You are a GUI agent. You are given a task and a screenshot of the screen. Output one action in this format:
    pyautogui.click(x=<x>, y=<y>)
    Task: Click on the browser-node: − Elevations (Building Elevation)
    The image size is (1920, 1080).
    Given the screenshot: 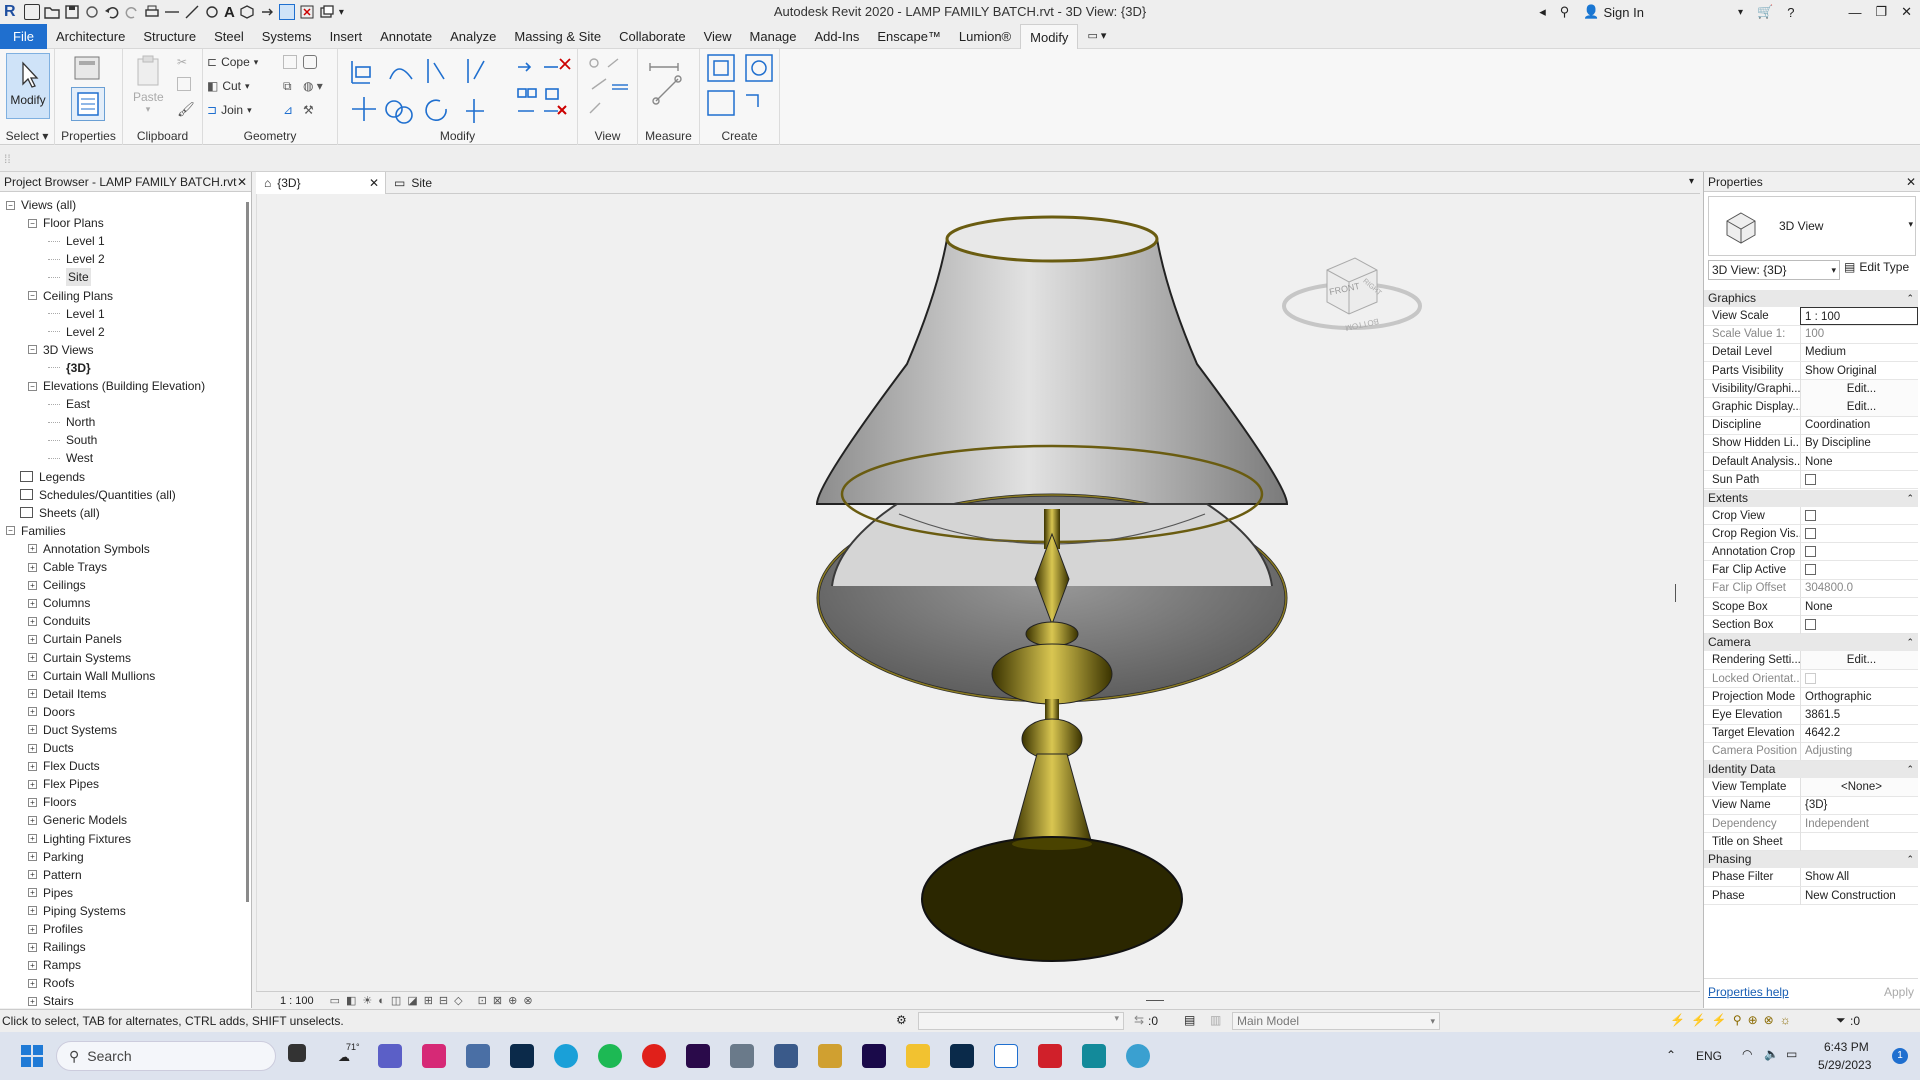 What is the action you would take?
    pyautogui.click(x=116, y=386)
    